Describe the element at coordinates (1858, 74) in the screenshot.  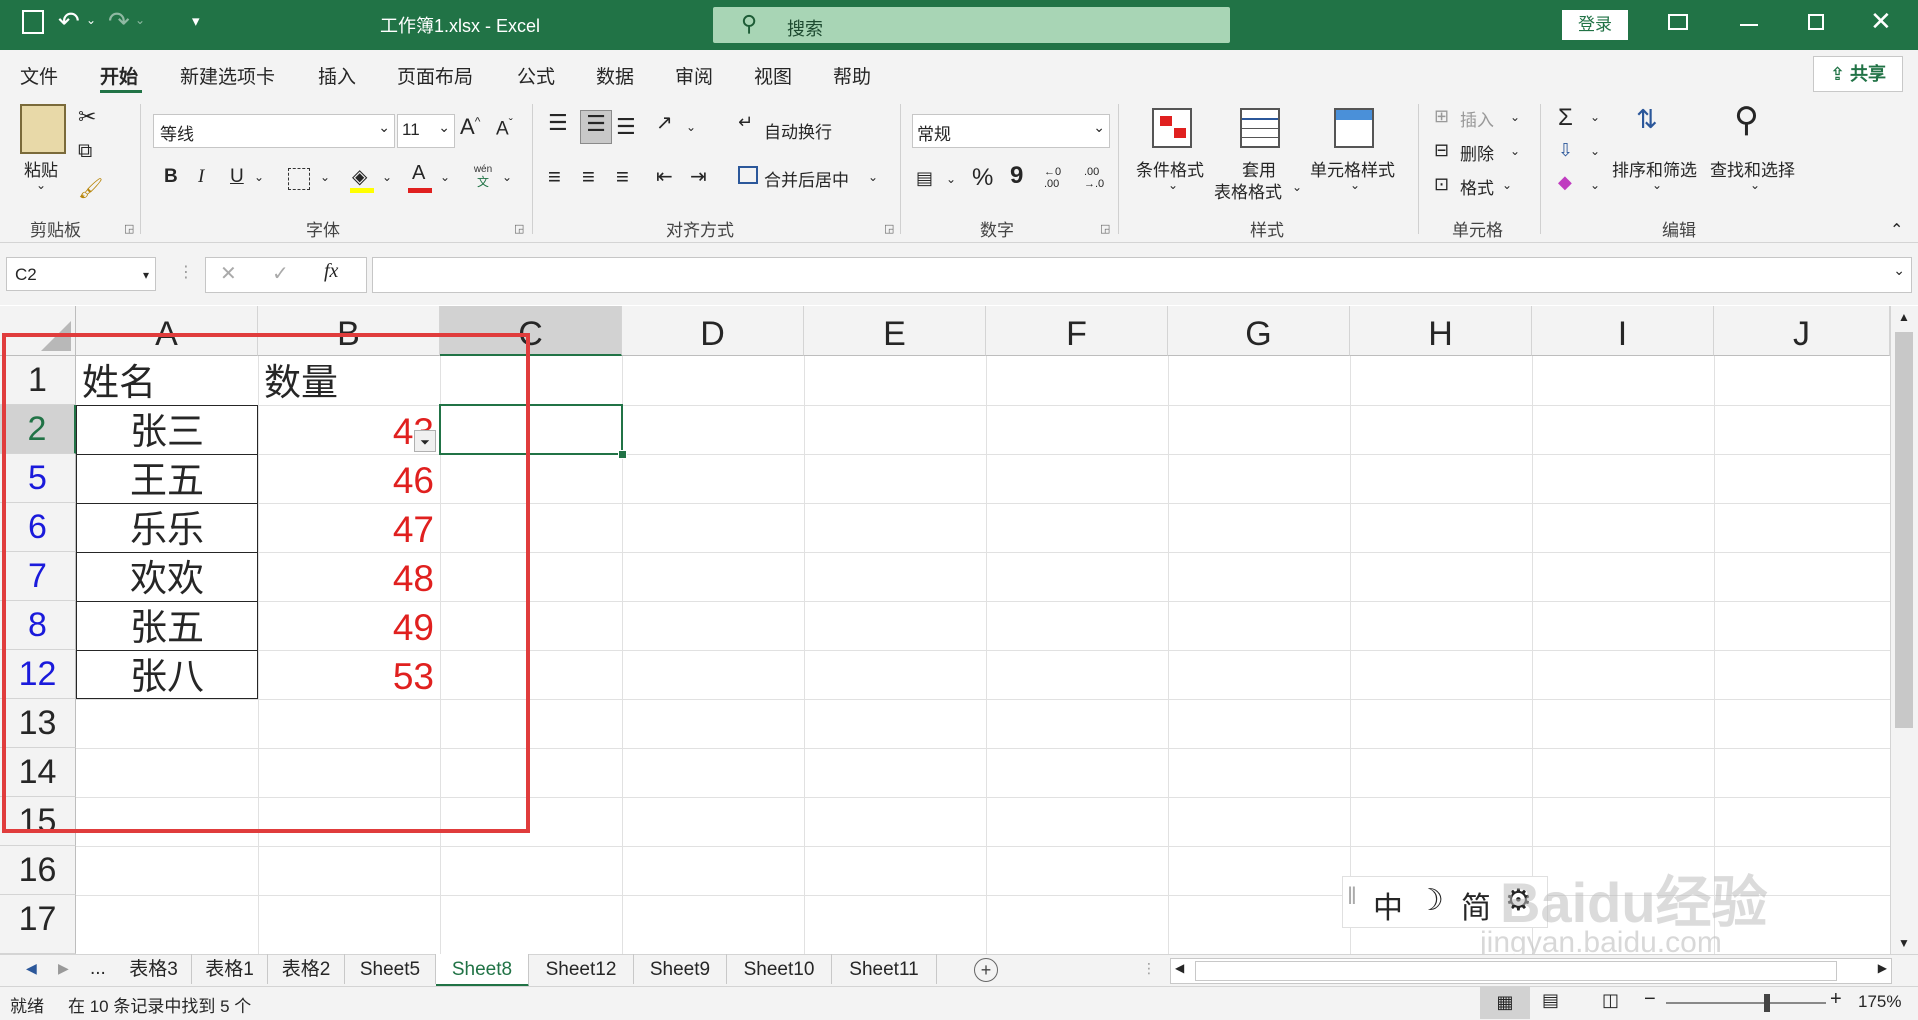
I see `share-button: ⇪ 共享` at that location.